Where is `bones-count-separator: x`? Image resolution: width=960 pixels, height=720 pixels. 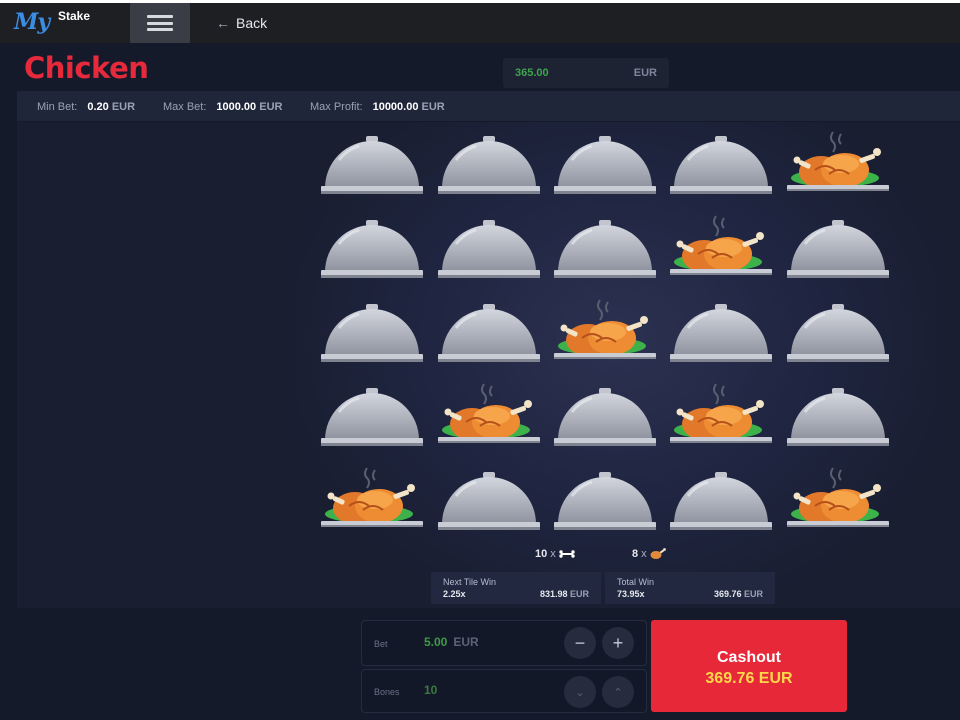
bones-count-separator: x is located at coordinates (553, 554).